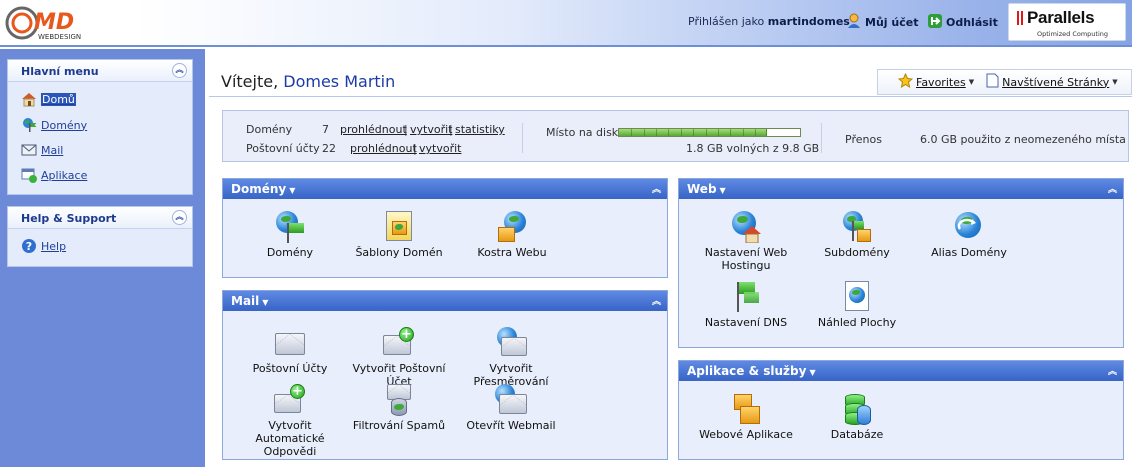  Describe the element at coordinates (329, 148) in the screenshot. I see `mail-count: 22` at that location.